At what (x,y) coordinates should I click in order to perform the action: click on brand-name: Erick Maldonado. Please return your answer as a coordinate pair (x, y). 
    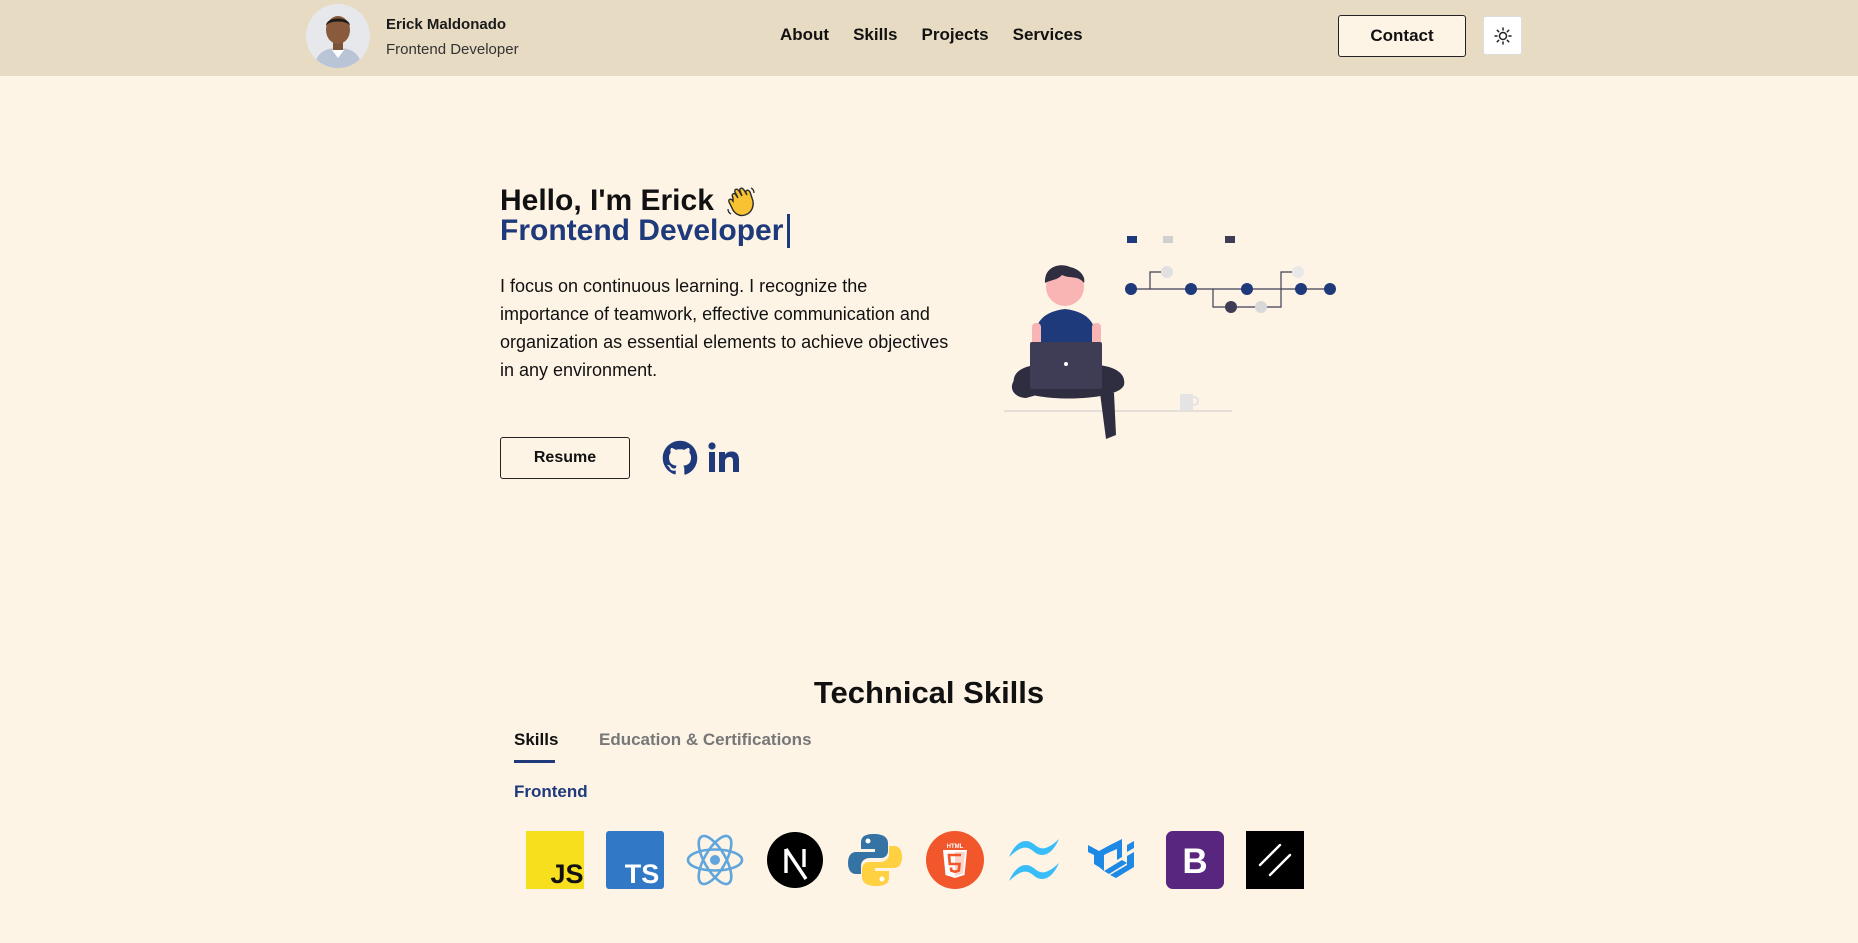
    Looking at the image, I should click on (446, 24).